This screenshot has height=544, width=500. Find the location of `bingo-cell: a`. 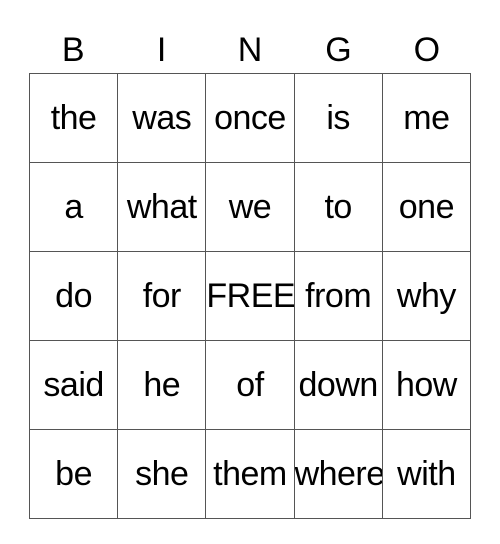

bingo-cell: a is located at coordinates (73, 207).